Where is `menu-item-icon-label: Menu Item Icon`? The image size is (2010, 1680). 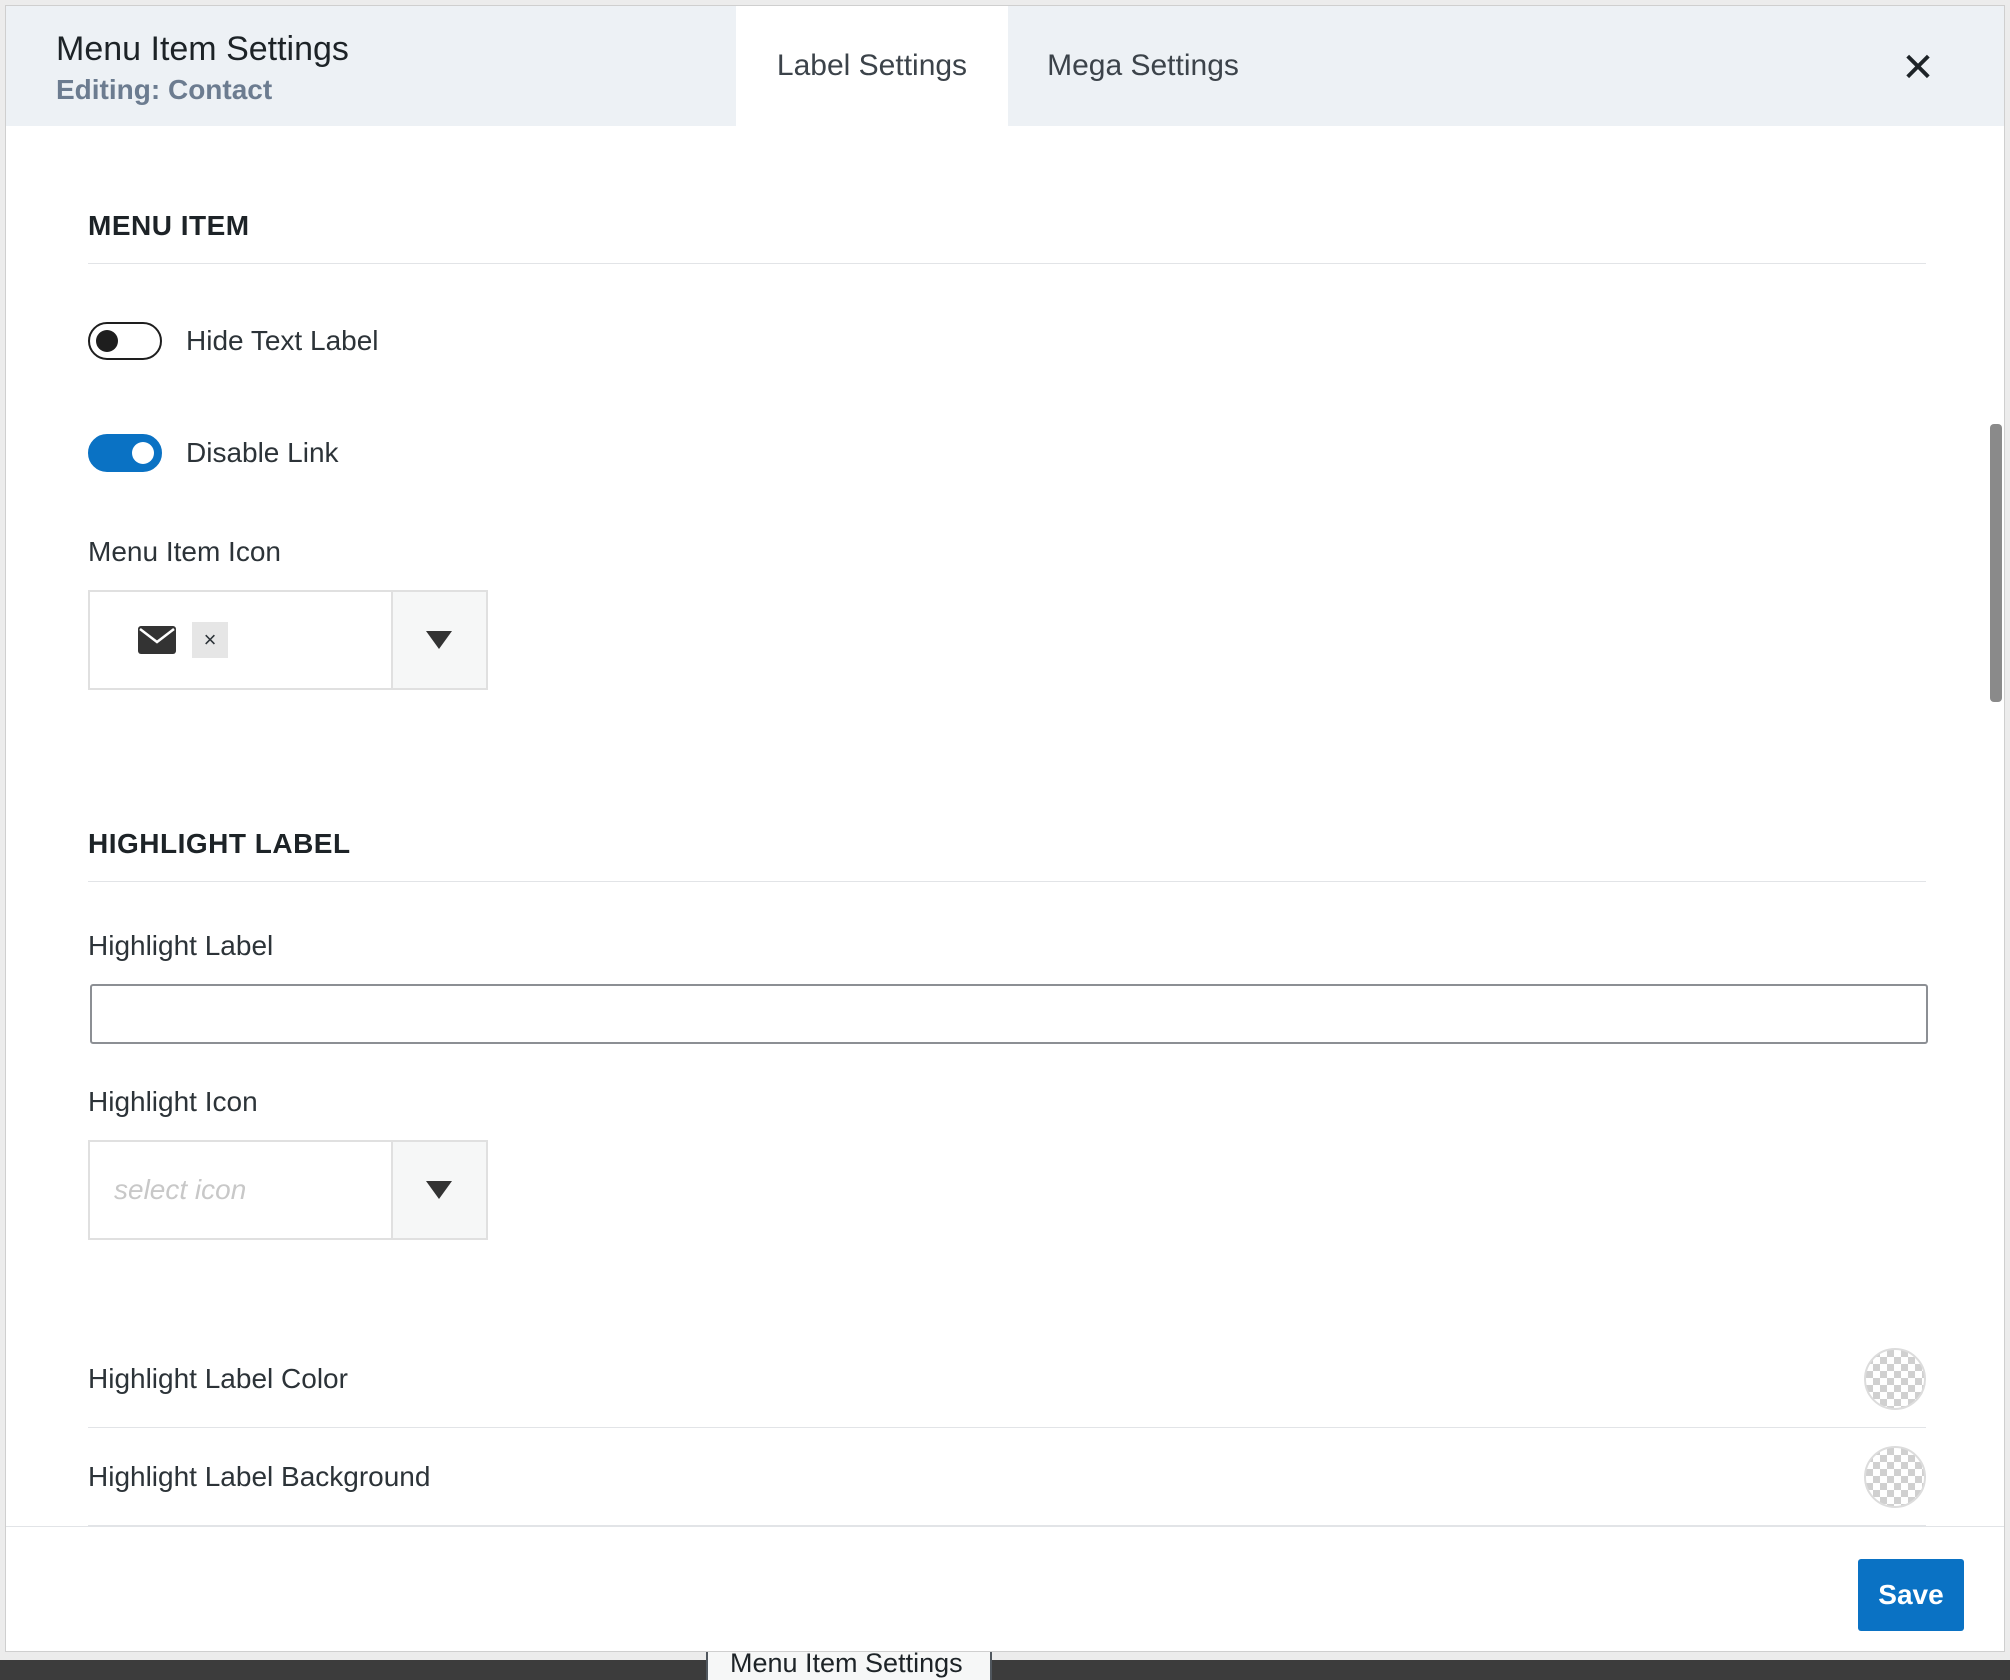
menu-item-icon-label: Menu Item Icon is located at coordinates (184, 551).